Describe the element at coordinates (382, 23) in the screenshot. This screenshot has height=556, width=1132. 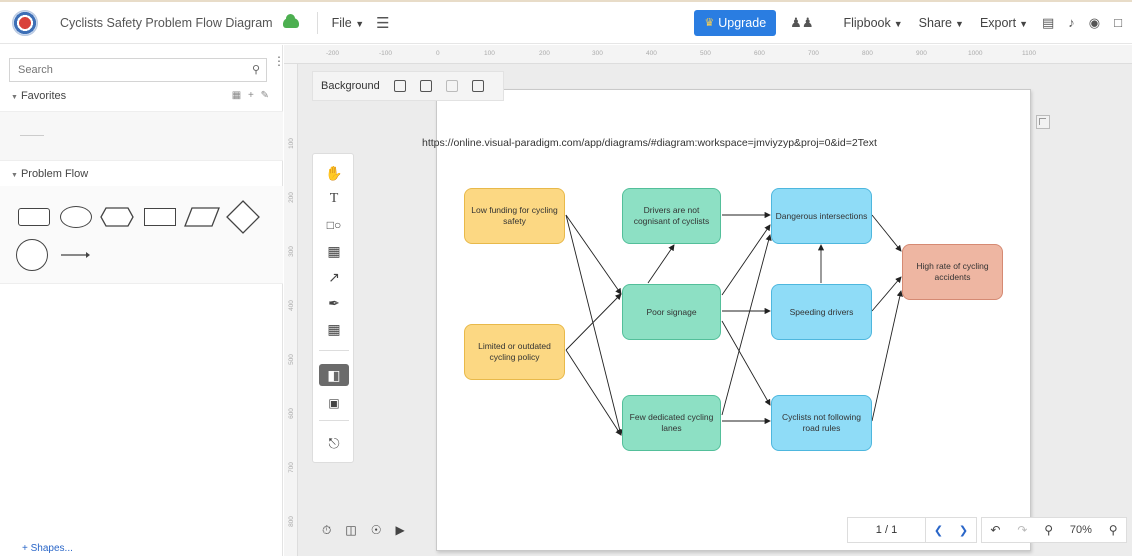
I see `hamburger-menu-icon: ☰` at that location.